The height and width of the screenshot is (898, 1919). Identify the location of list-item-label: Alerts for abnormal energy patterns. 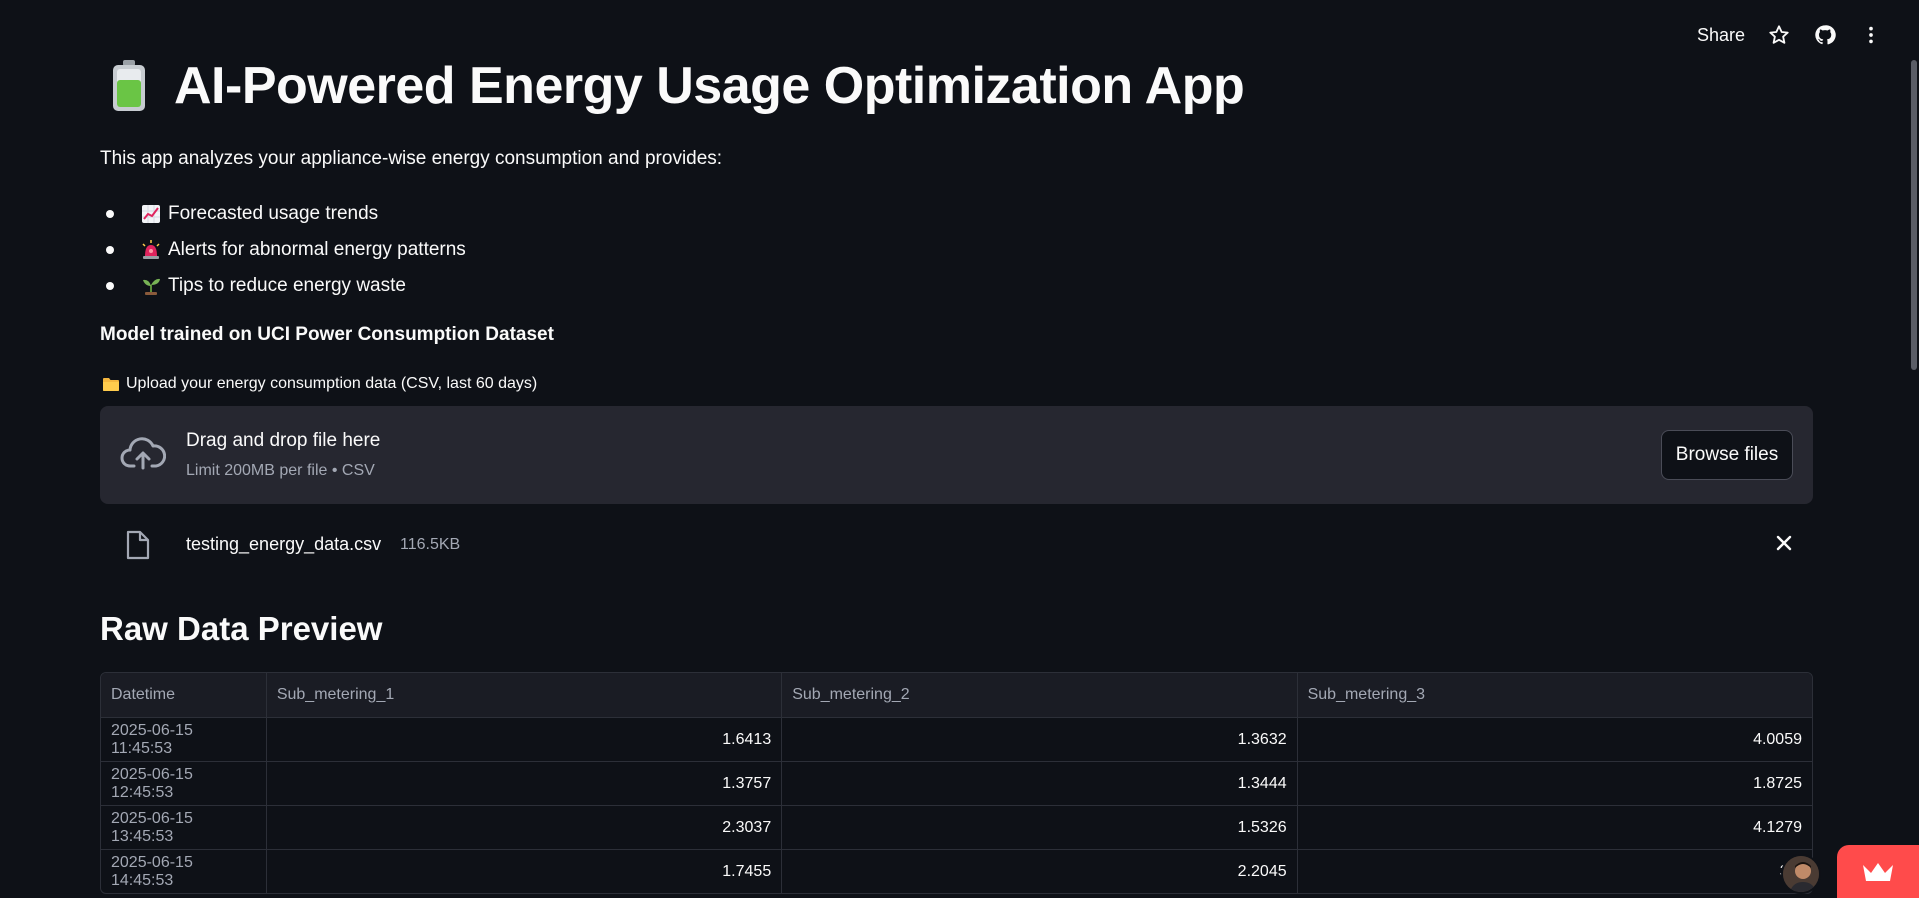
(317, 249).